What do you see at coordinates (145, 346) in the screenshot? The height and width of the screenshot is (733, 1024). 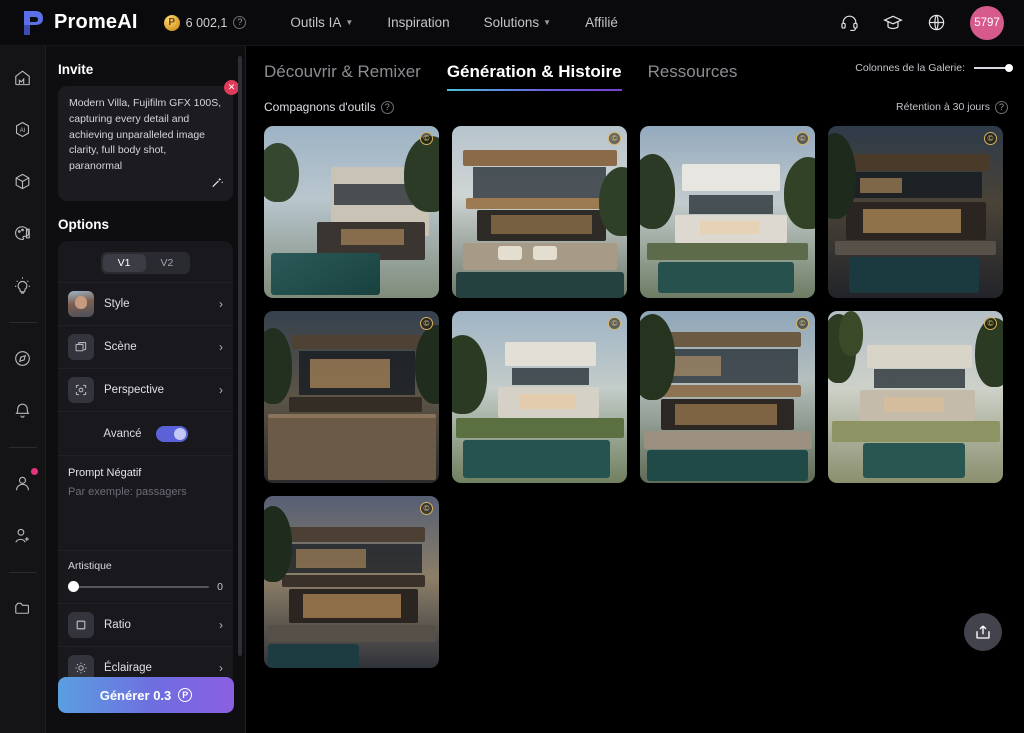 I see `option-row-scene: Scène ›` at bounding box center [145, 346].